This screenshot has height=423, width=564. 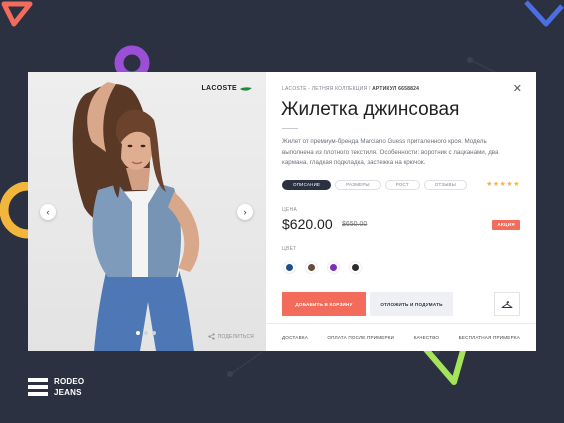 What do you see at coordinates (136, 216) in the screenshot?
I see `model-photo` at bounding box center [136, 216].